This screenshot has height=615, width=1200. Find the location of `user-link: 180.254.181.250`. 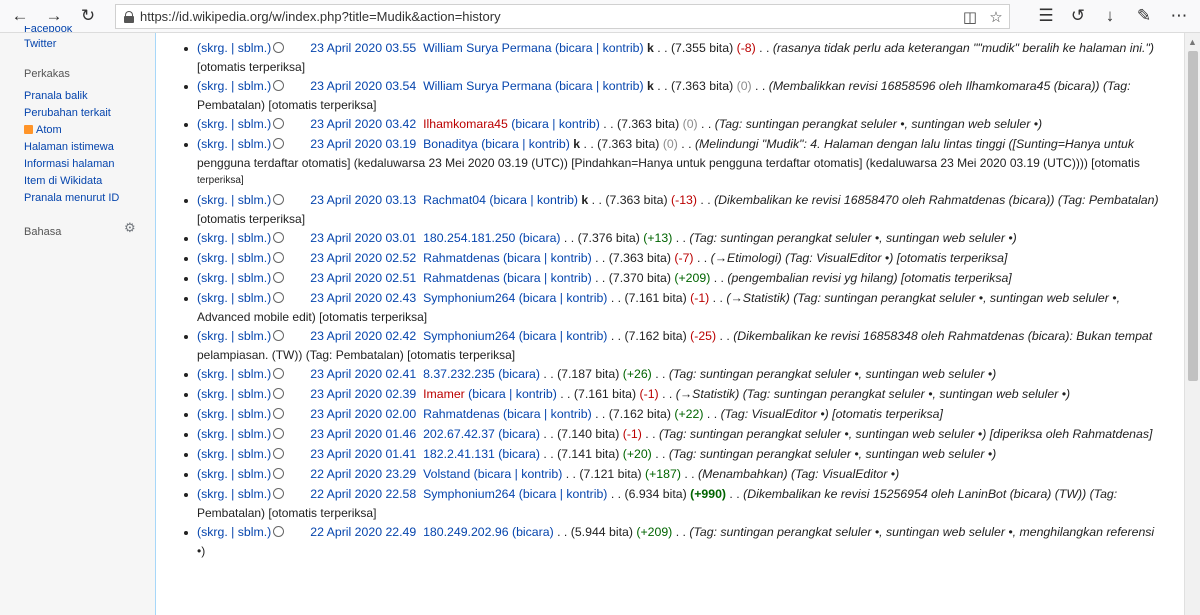

user-link: 180.254.181.250 is located at coordinates (469, 238).